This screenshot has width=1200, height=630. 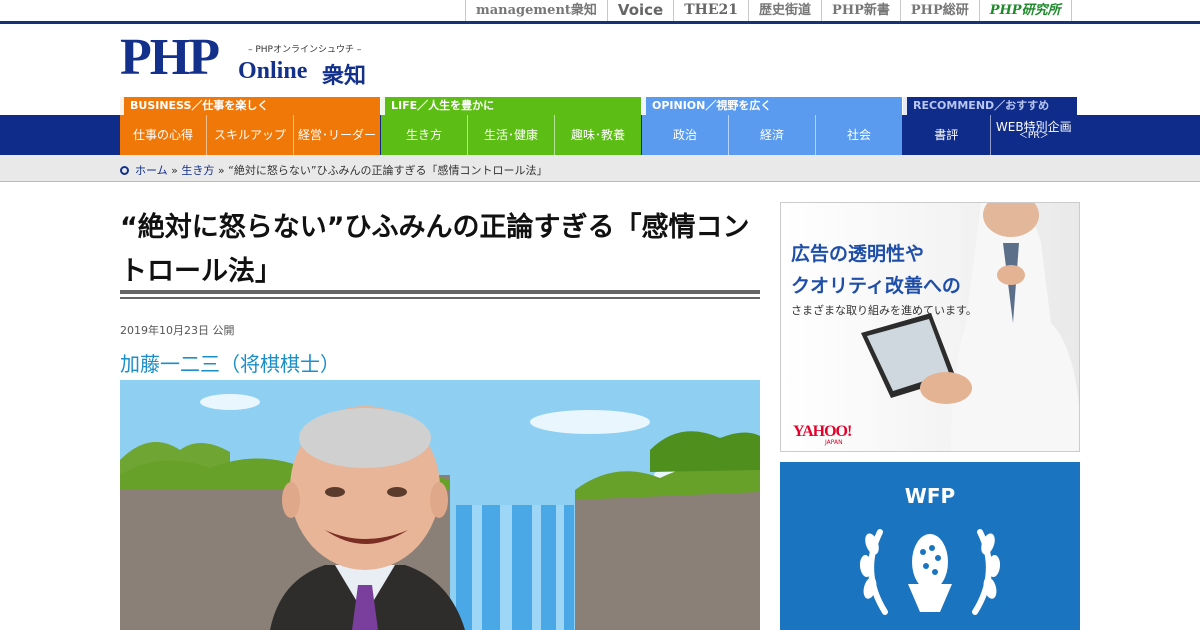 I want to click on ad-headline-line1: 広告の透明性や, so click(x=858, y=254).